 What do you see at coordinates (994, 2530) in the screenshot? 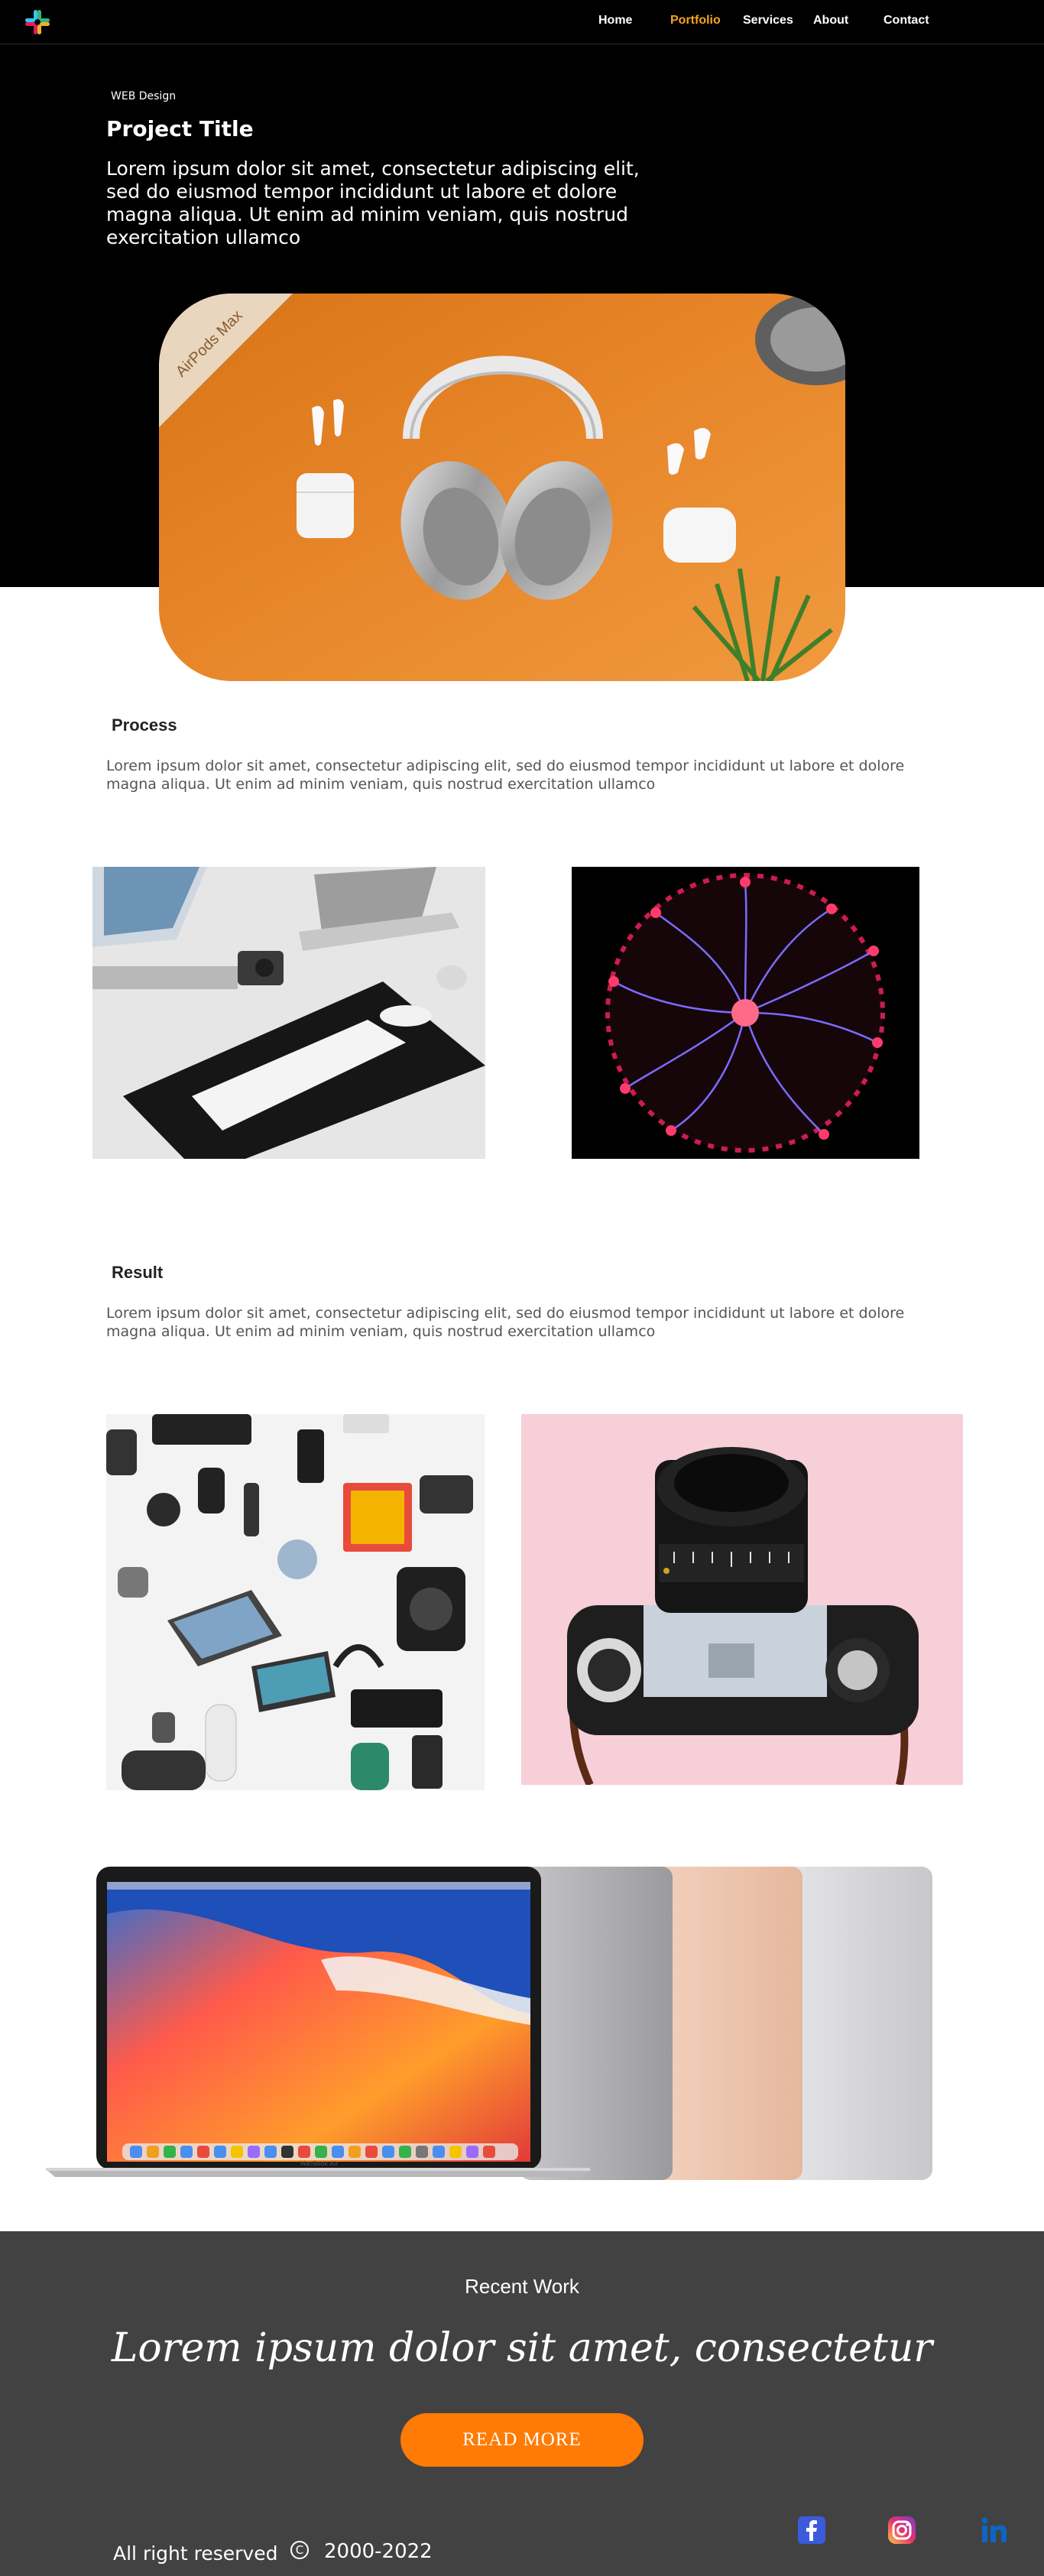
I see `linkedin-icon` at bounding box center [994, 2530].